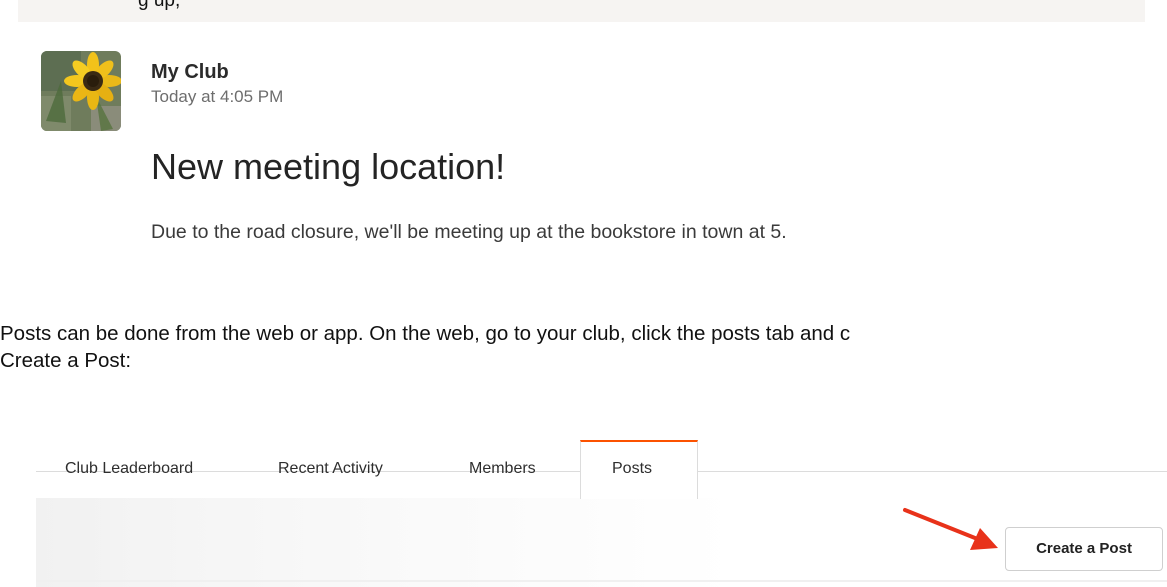  I want to click on red-arrow-icon, so click(950, 529).